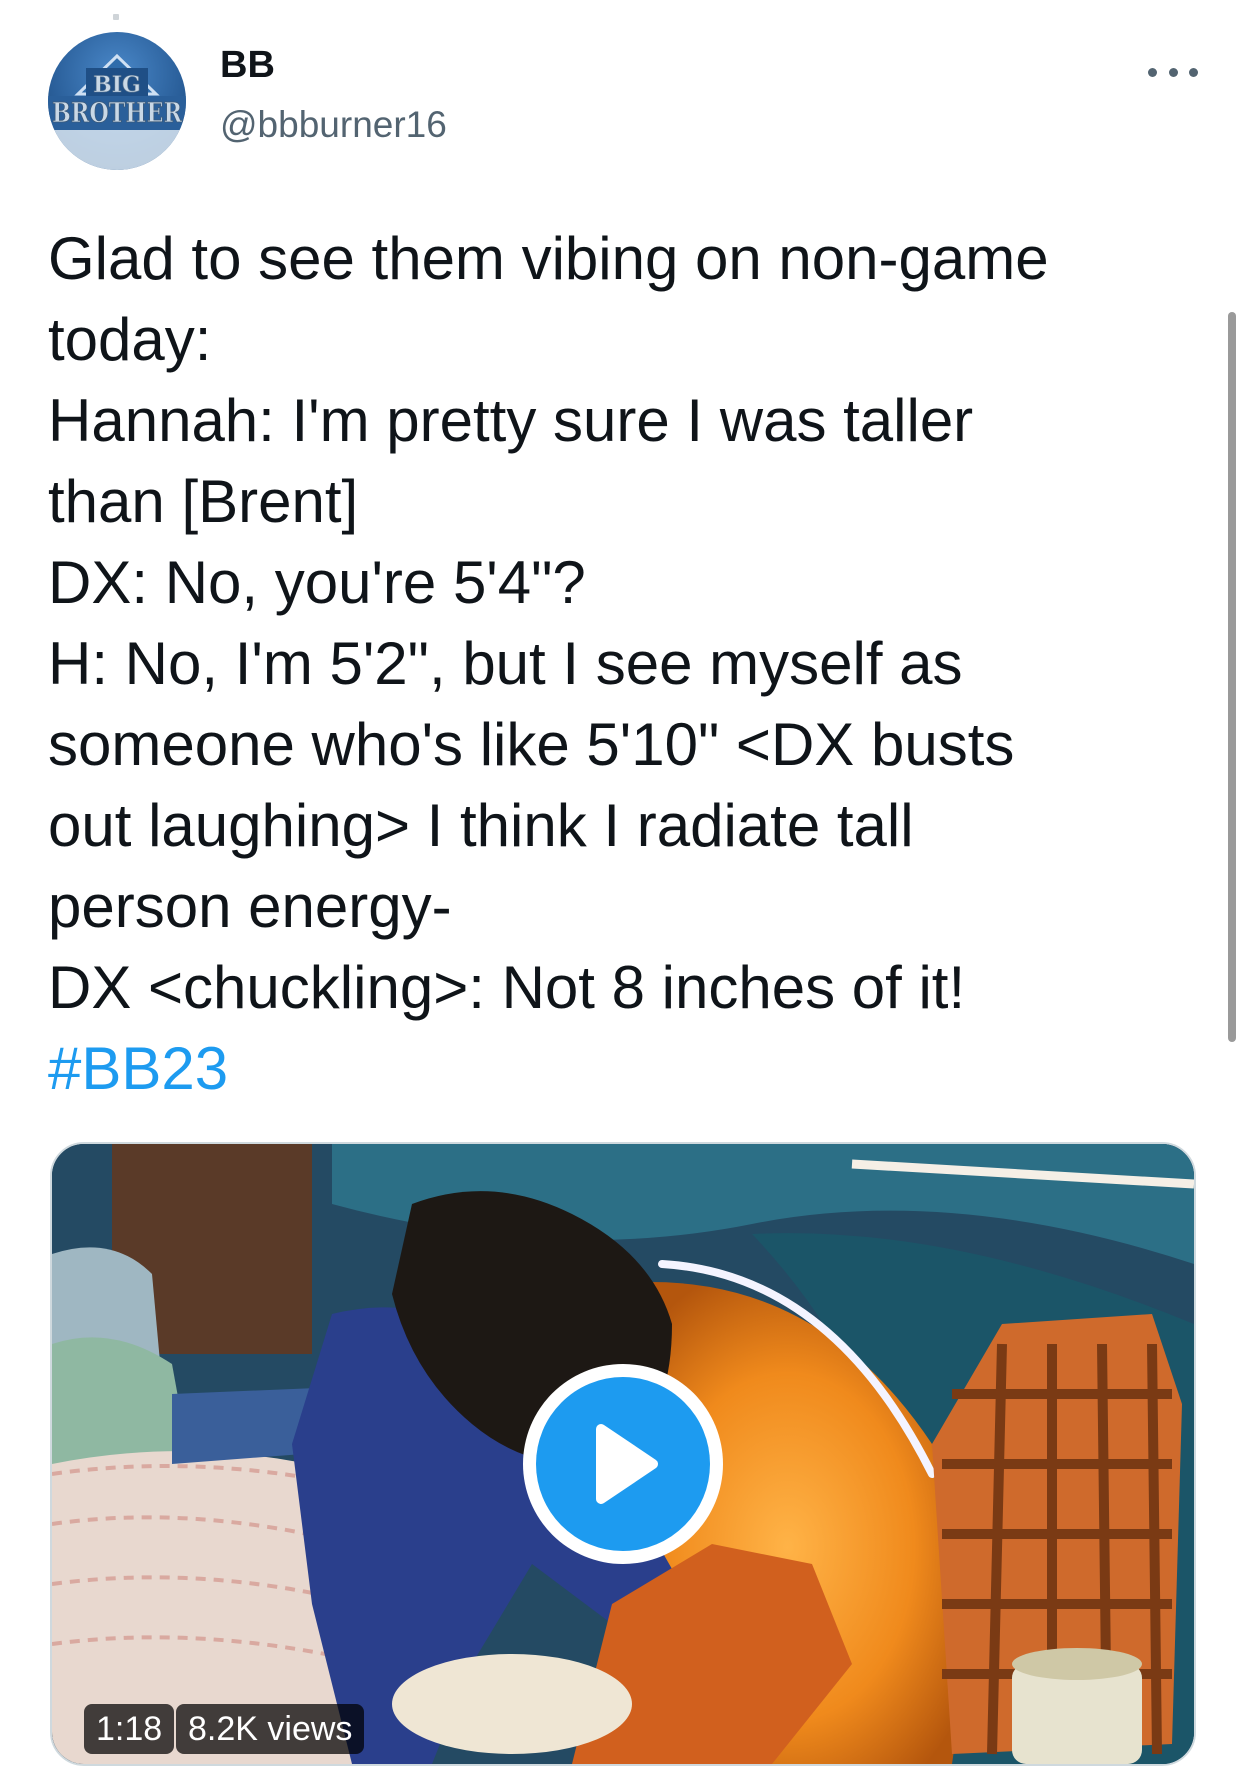 The width and height of the screenshot is (1242, 1766). Describe the element at coordinates (250, 906) in the screenshot. I see `tweet-text-line: person energy-` at that location.